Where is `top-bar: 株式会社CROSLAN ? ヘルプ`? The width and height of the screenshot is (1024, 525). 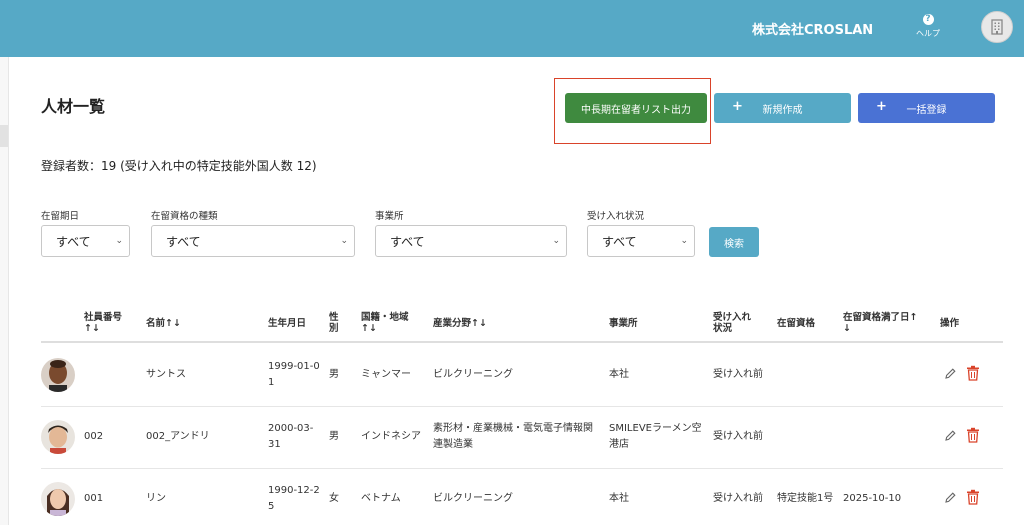 top-bar: 株式会社CROSLAN ? ヘルプ is located at coordinates (512, 28).